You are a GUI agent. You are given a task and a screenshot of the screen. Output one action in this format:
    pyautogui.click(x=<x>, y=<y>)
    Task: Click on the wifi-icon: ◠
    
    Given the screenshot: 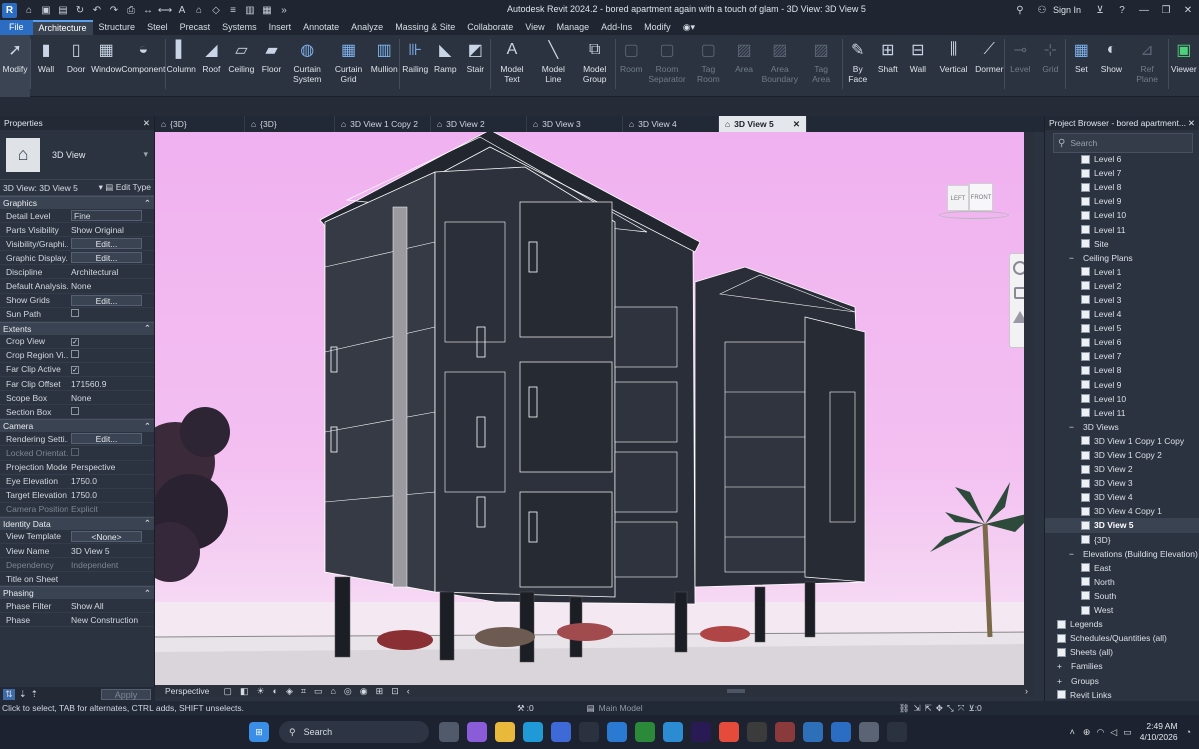 What is the action you would take?
    pyautogui.click(x=1100, y=732)
    